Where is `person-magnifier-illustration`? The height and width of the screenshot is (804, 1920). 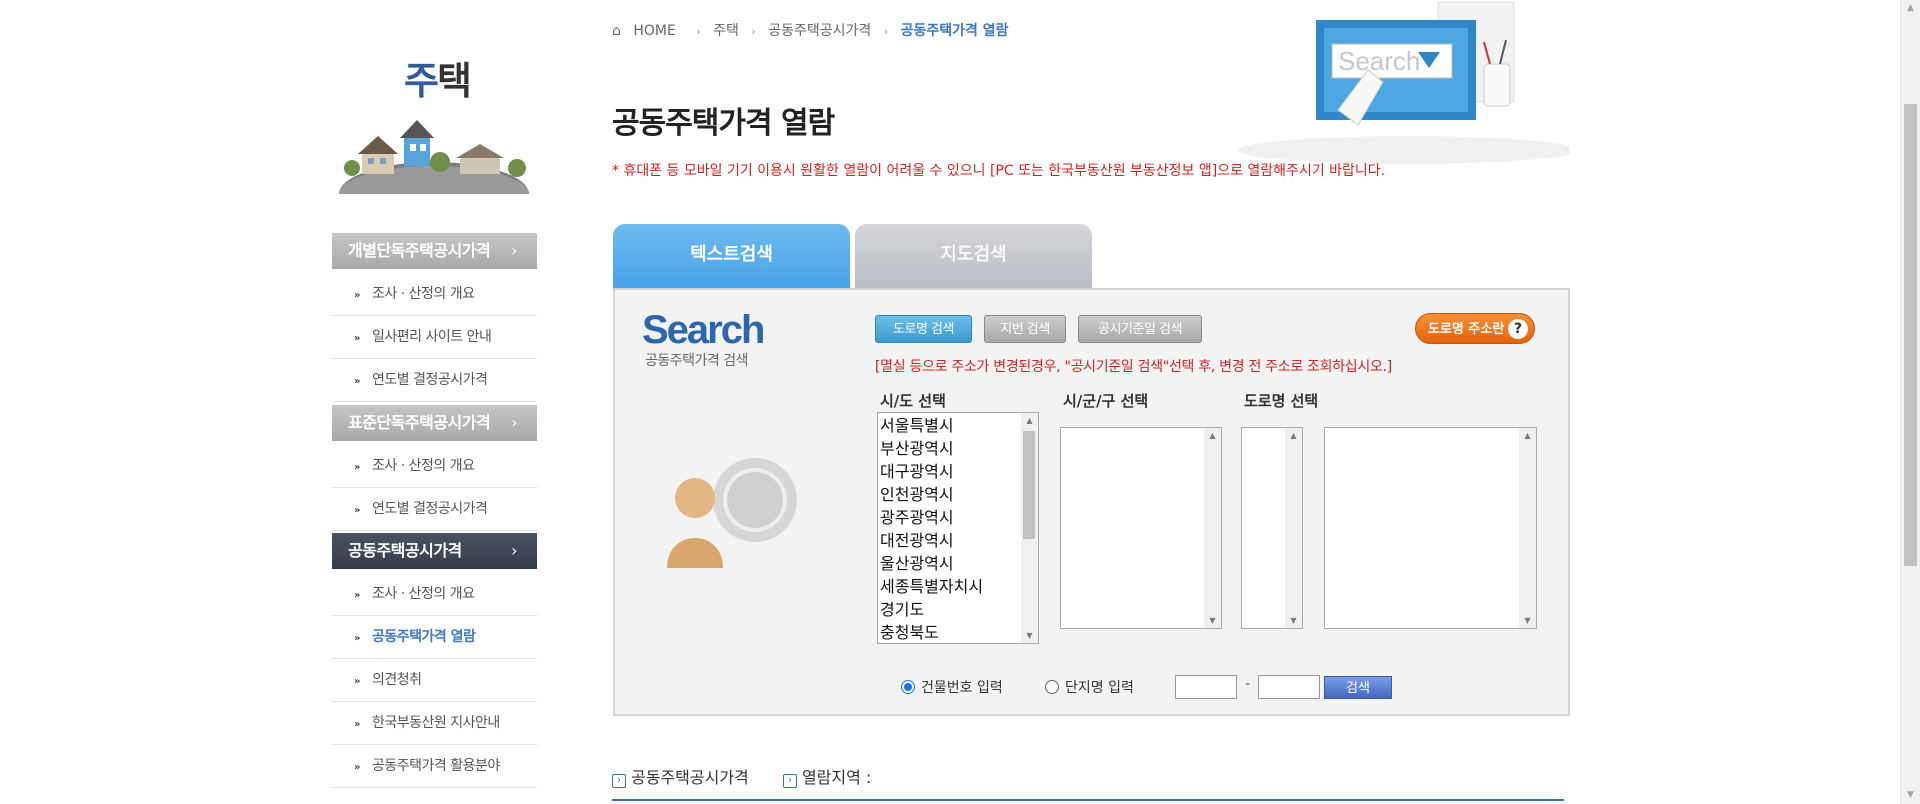
person-magnifier-illustration is located at coordinates (732, 513).